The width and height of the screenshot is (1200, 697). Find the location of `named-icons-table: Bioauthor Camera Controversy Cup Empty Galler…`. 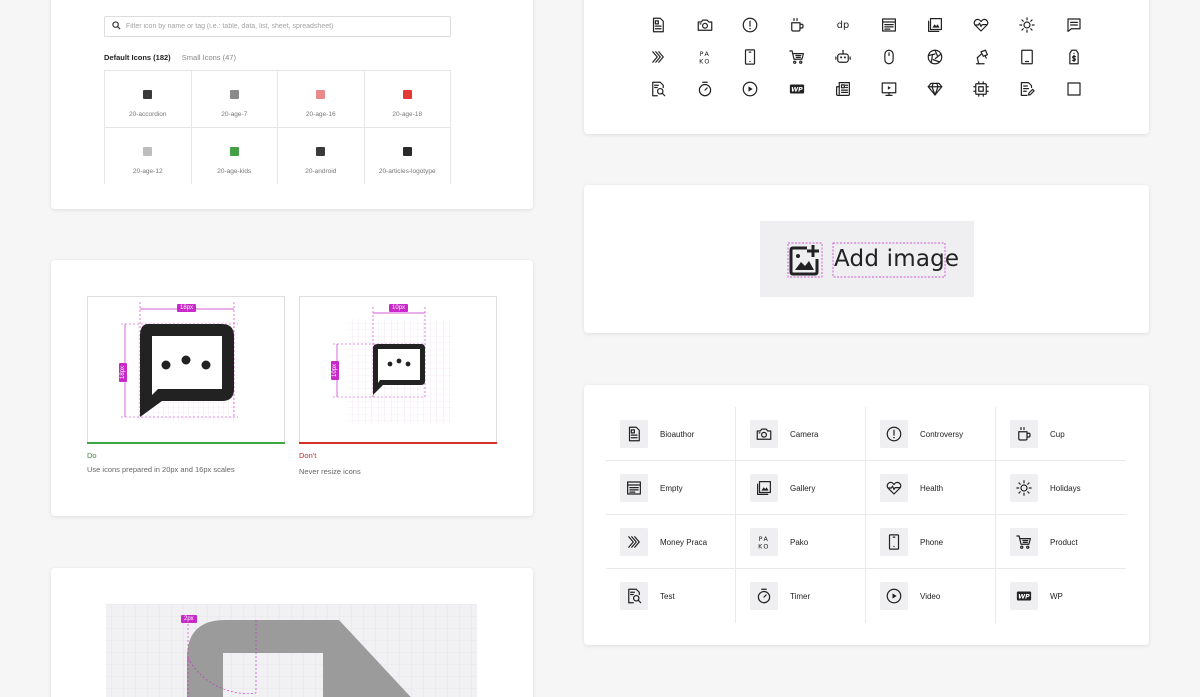

named-icons-table: Bioauthor Camera Controversy Cup Empty Galler… is located at coordinates (866, 515).